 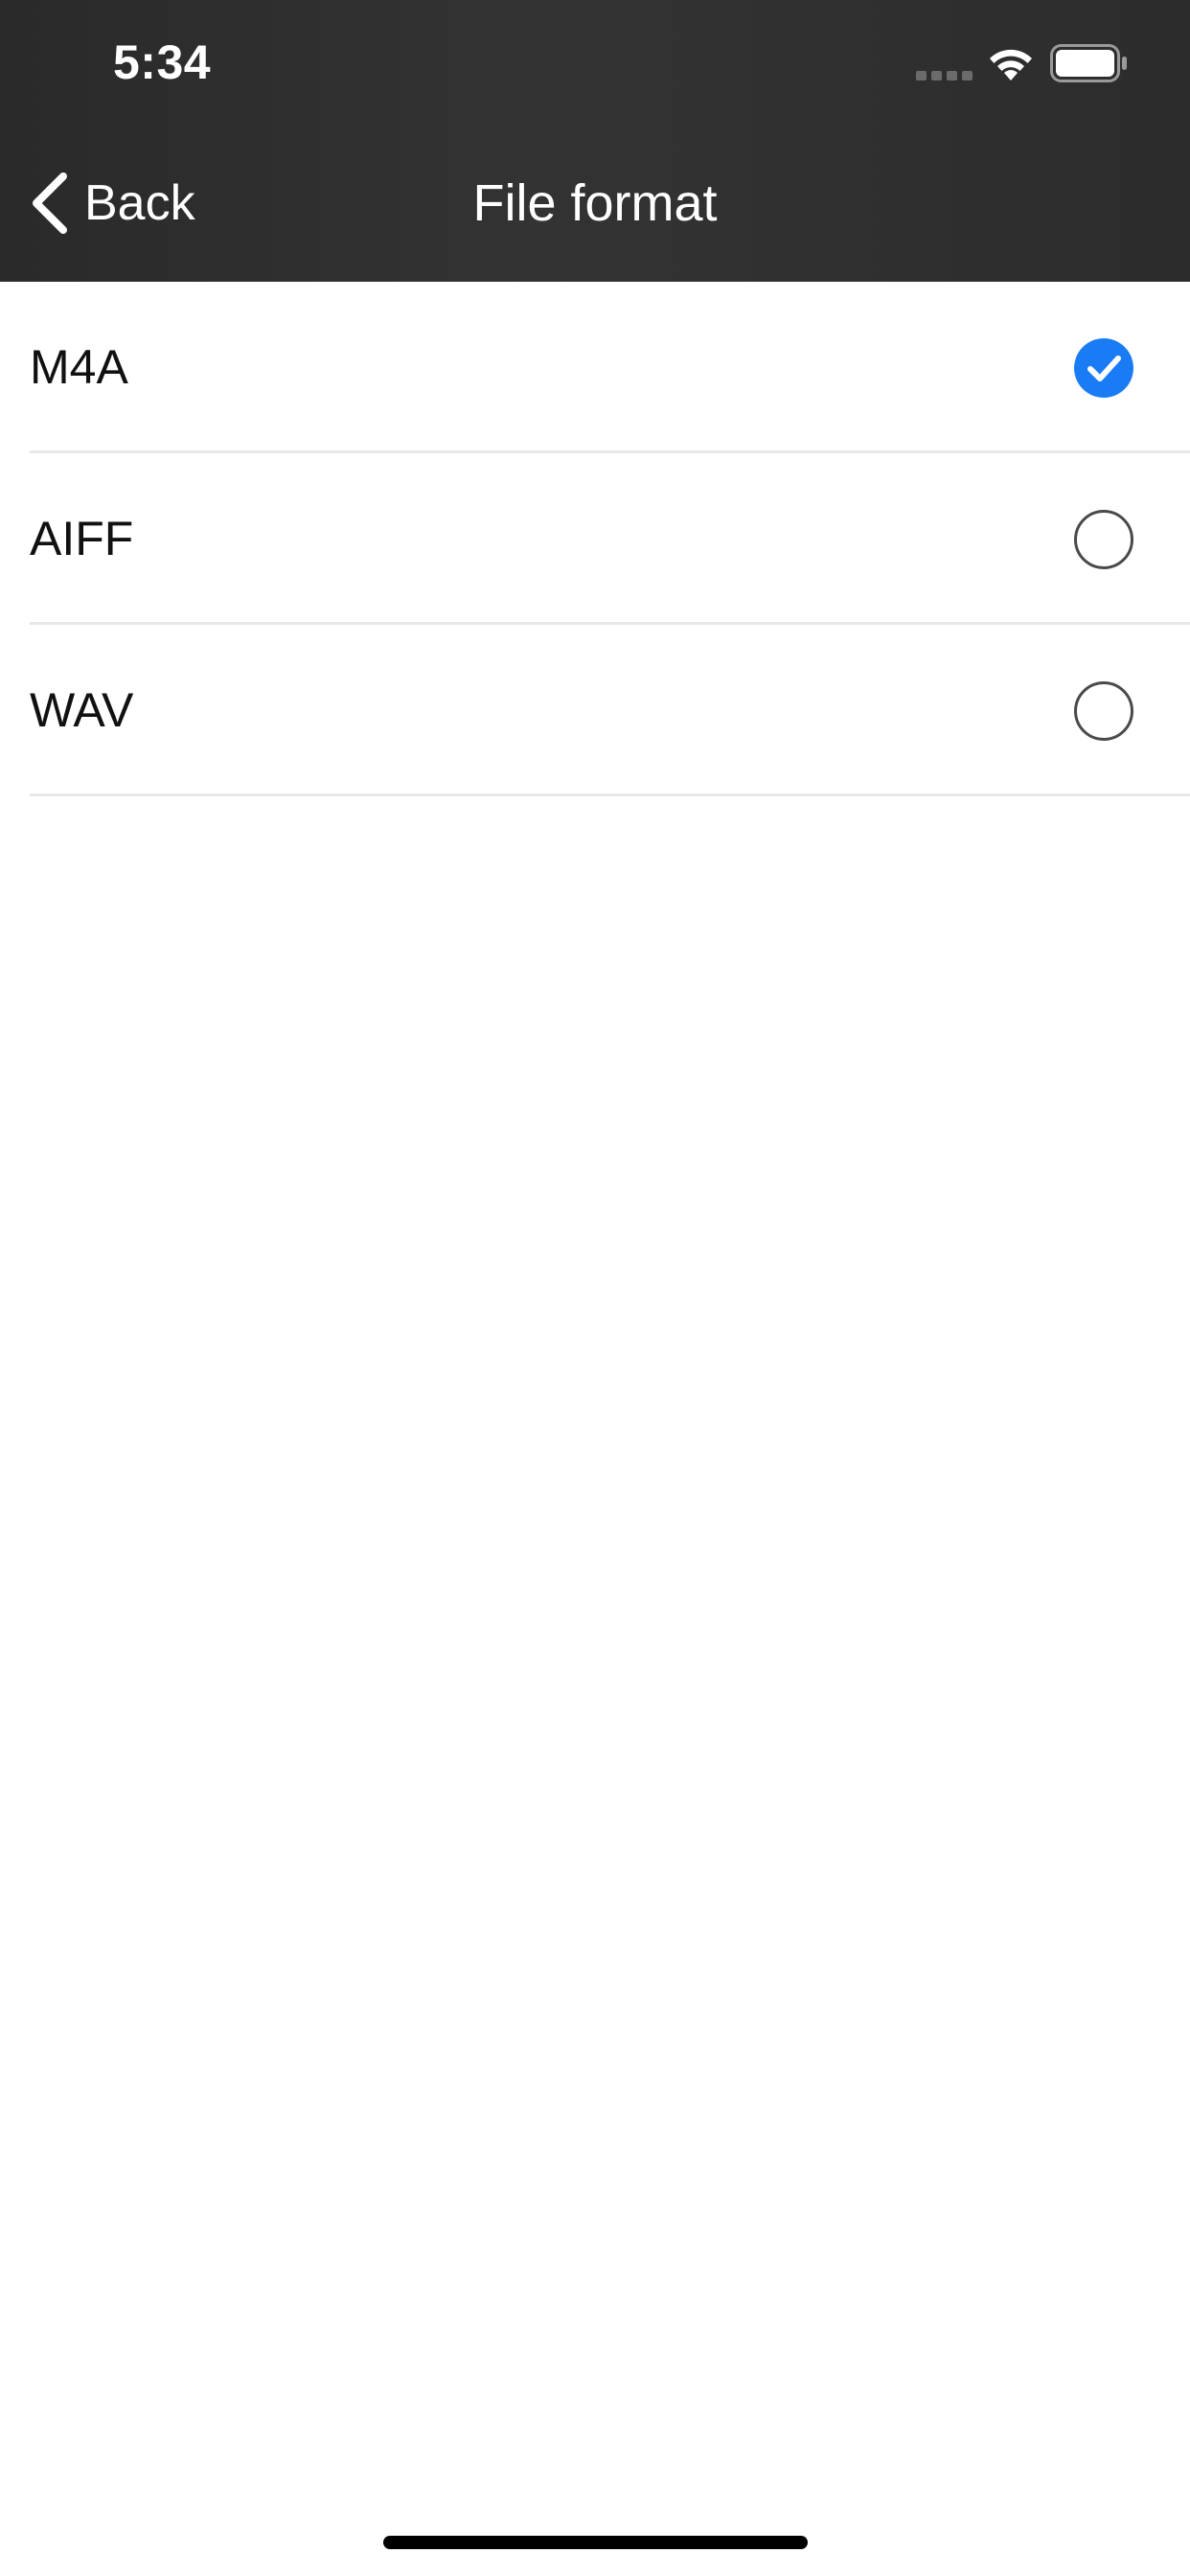 I want to click on page-title: File format, so click(x=595, y=203).